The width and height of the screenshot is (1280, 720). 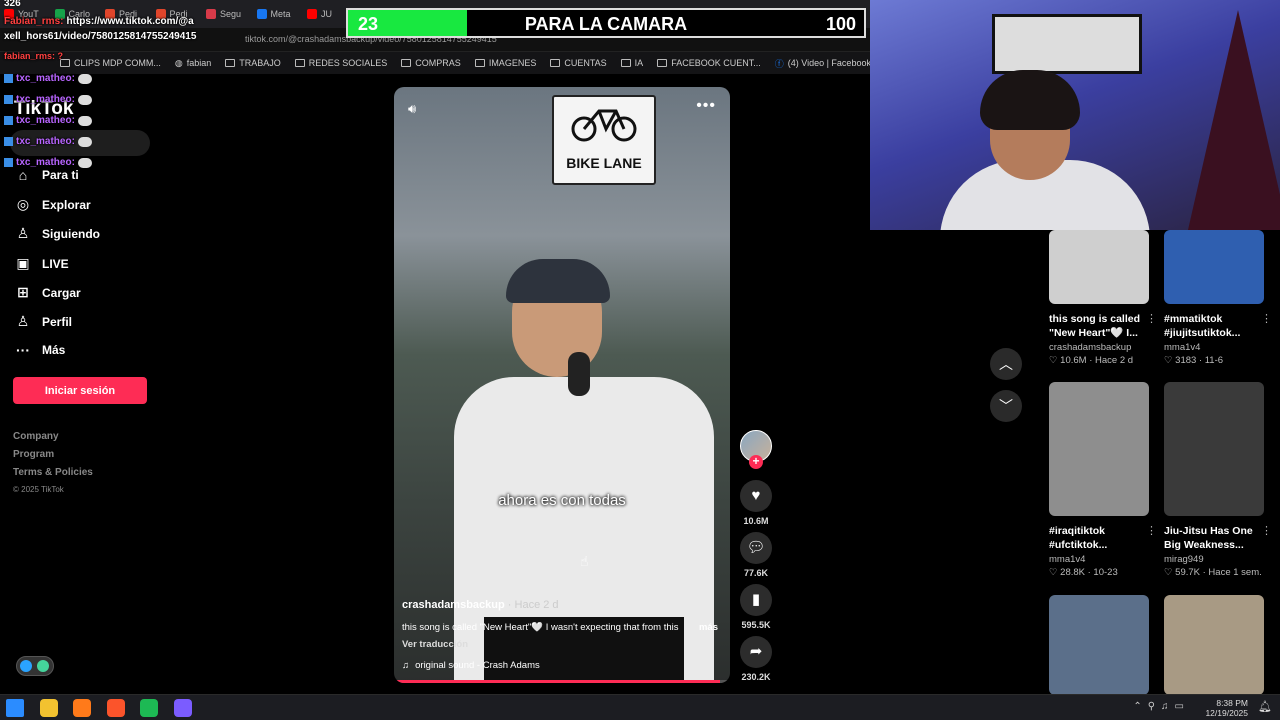 I want to click on bookmark-label: IMAGENES, so click(x=512, y=63).